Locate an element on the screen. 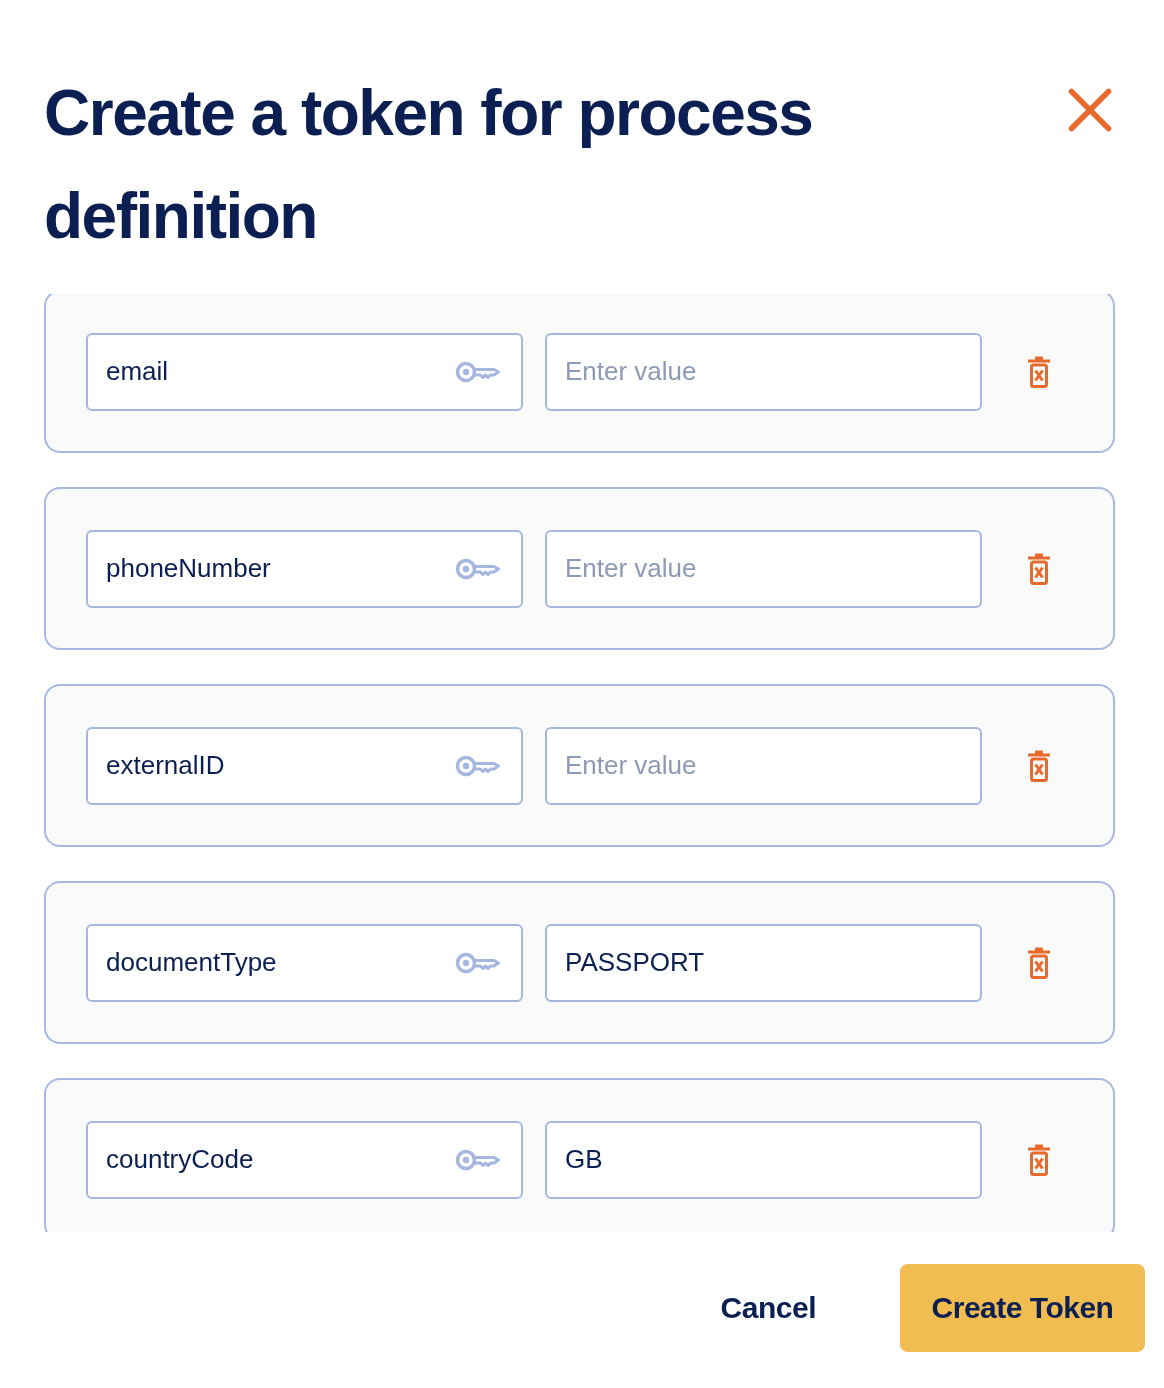  dialog-title: Create a token for process definition is located at coordinates (429, 165).